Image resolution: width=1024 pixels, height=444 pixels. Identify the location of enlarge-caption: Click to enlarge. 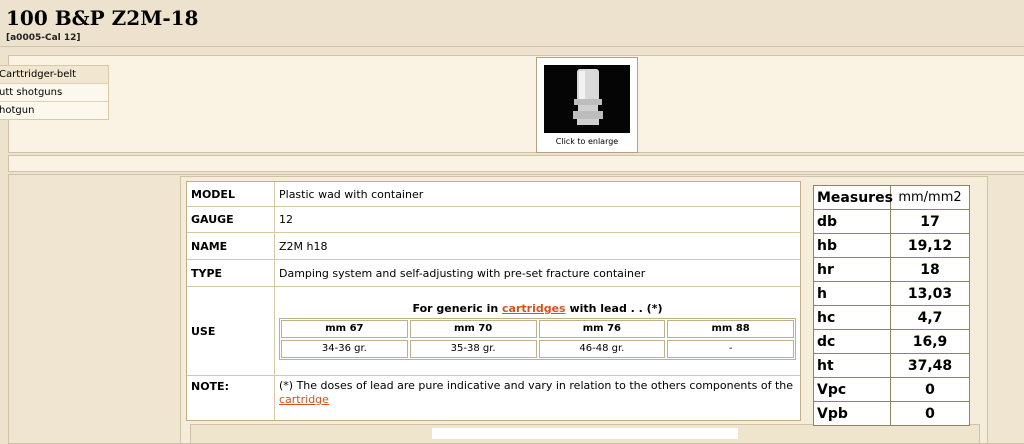
(587, 141).